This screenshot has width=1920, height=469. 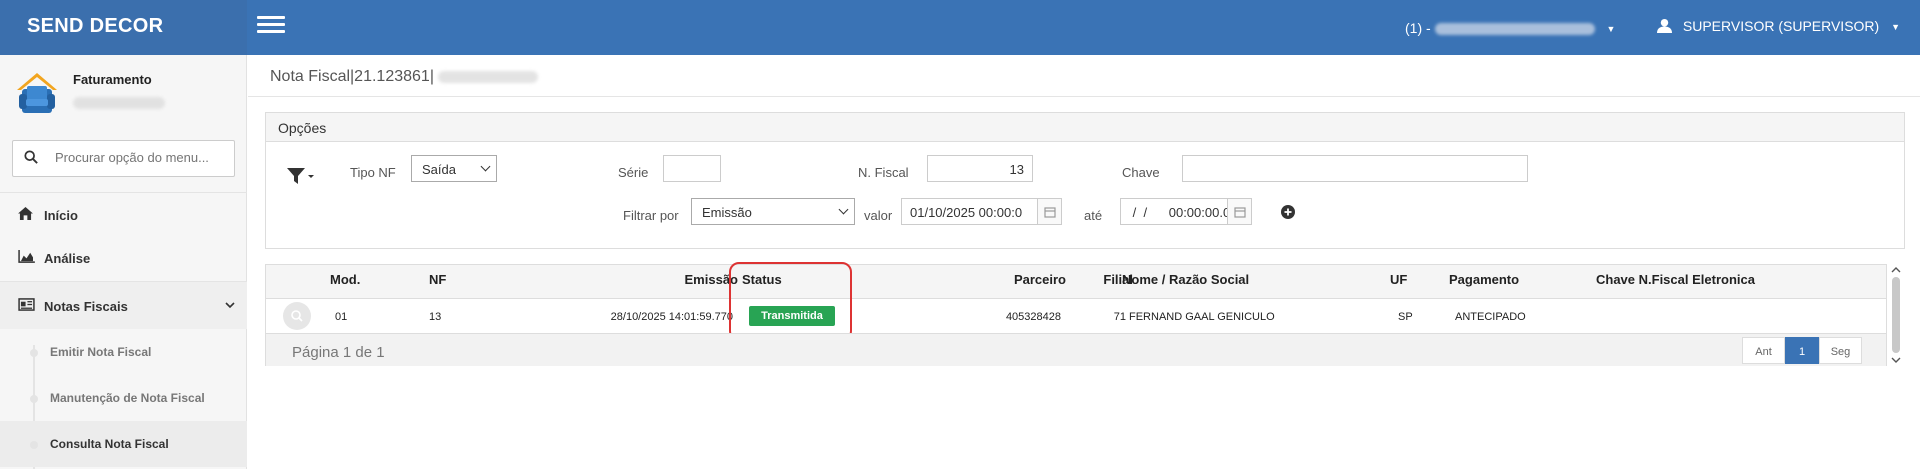 I want to click on area-chart-icon, so click(x=26, y=256).